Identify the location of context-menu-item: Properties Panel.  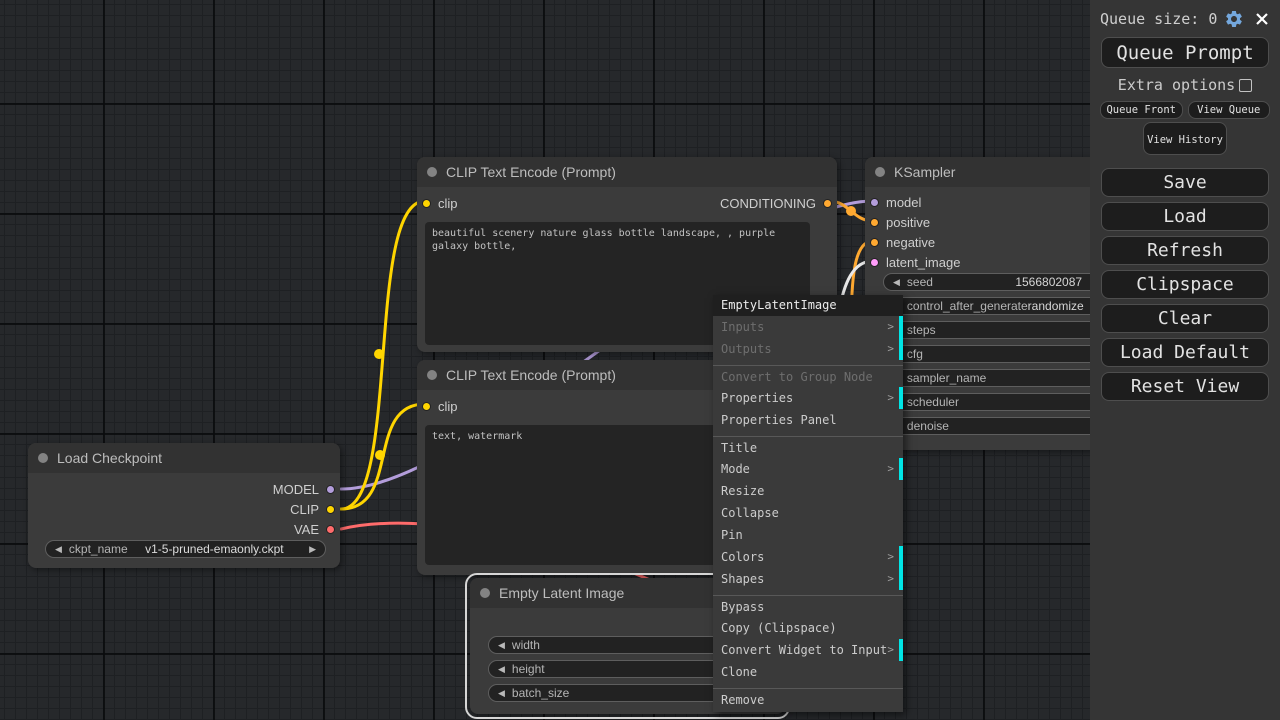
(808, 420).